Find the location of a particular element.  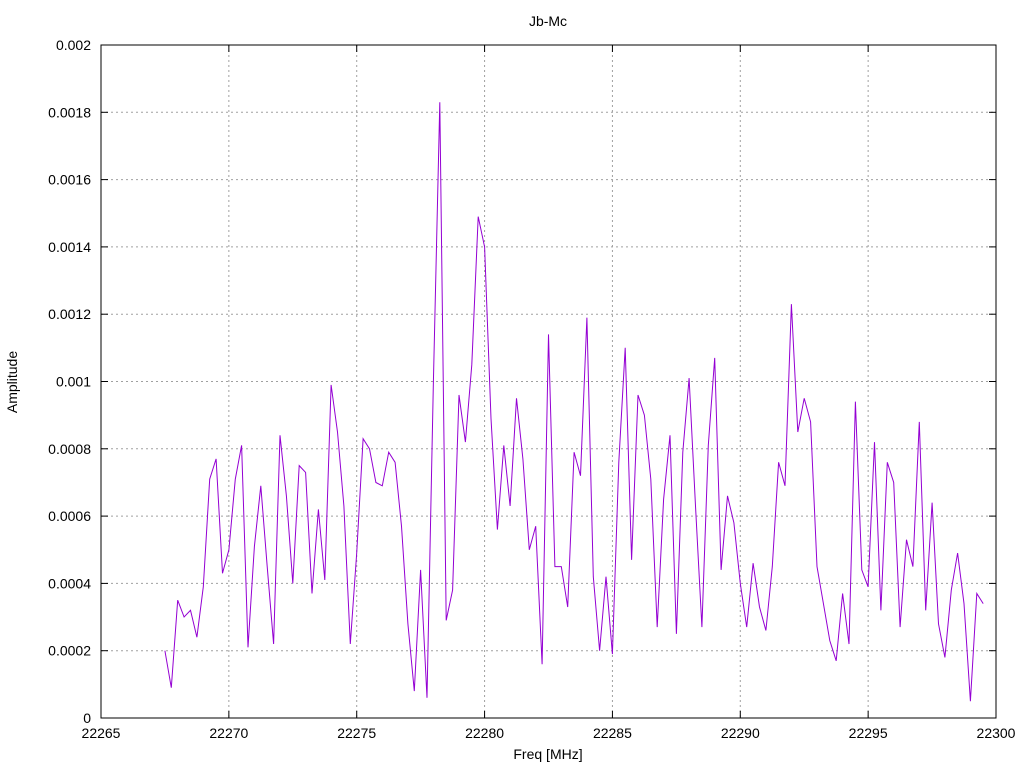

y-tick-label: 0.0014 is located at coordinates (69, 247).